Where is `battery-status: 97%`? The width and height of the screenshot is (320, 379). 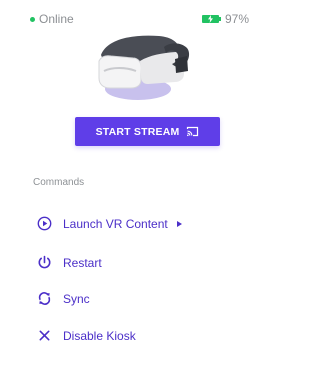 battery-status: 97% is located at coordinates (225, 19).